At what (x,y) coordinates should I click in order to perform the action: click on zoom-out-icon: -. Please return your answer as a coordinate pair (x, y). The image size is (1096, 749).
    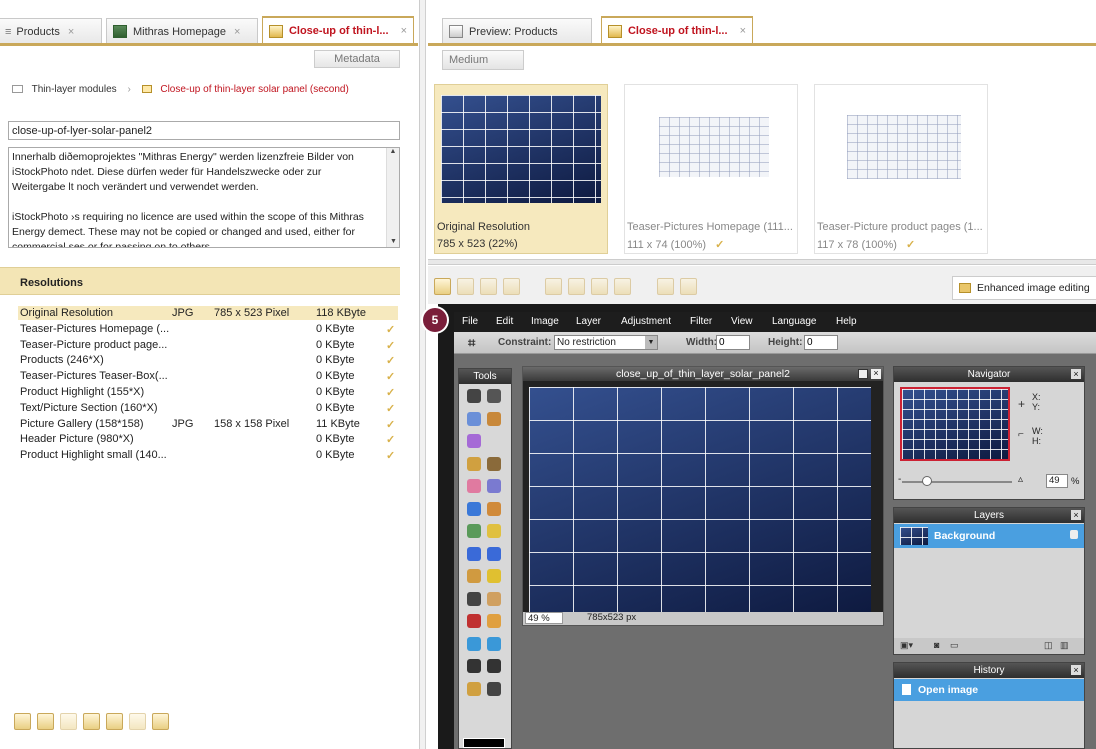
    Looking at the image, I should click on (899, 479).